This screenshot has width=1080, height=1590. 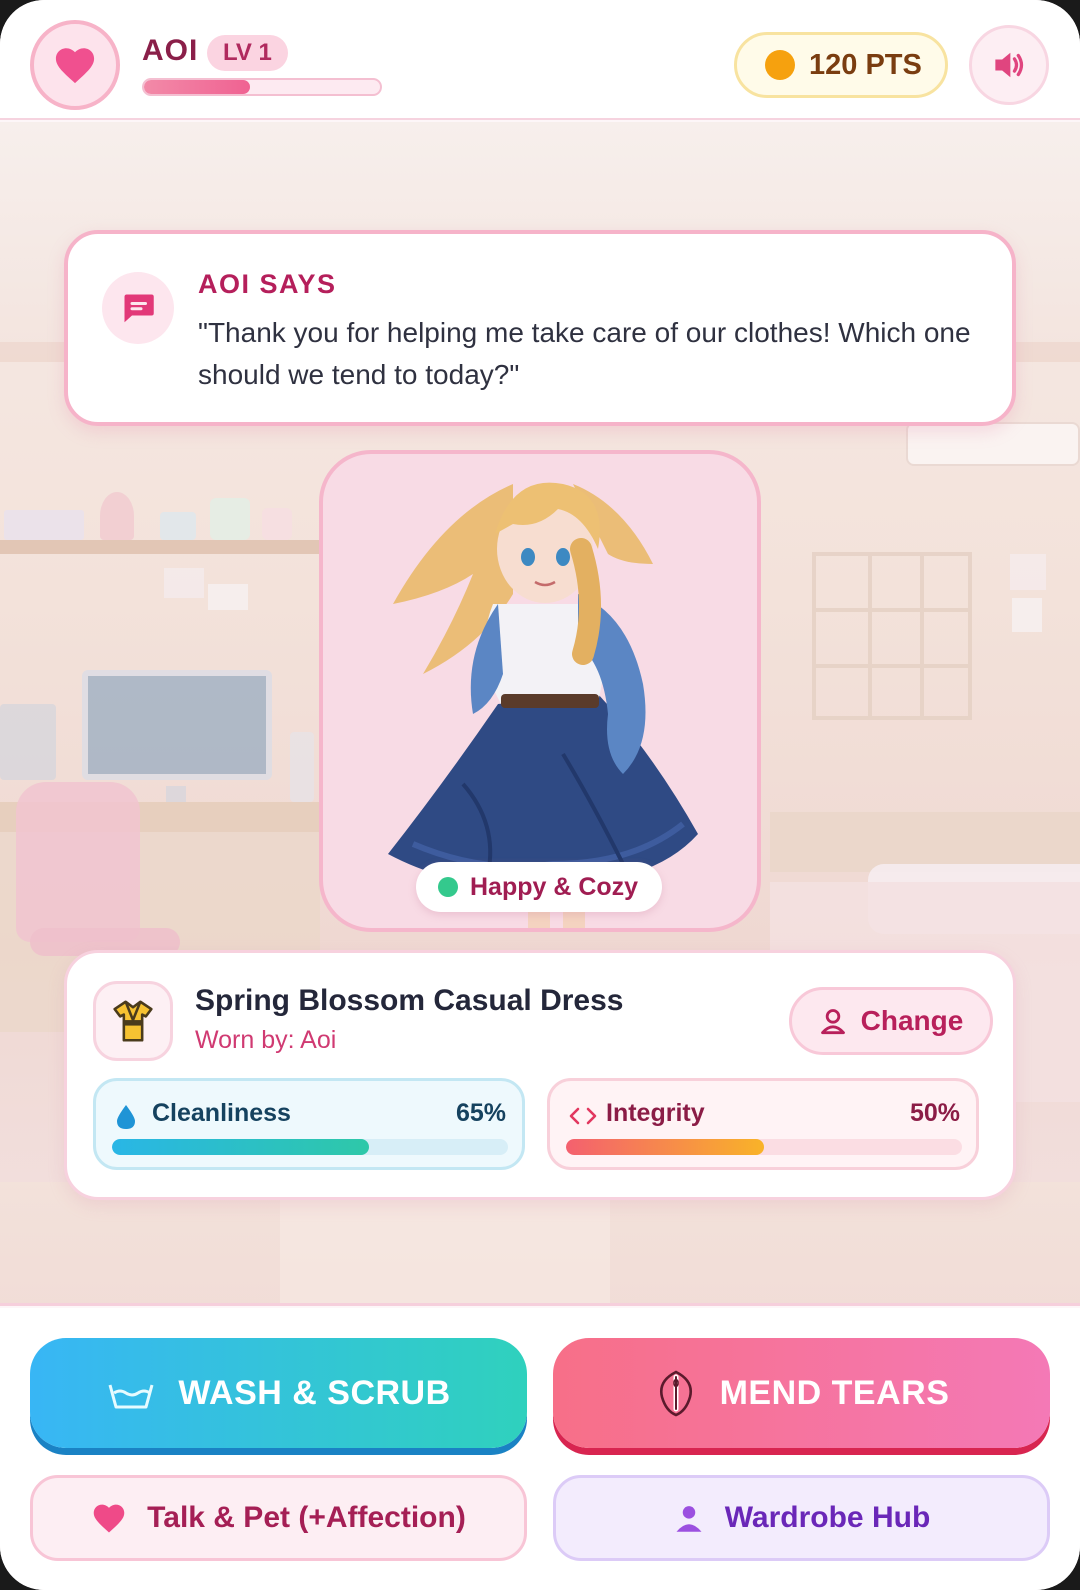 What do you see at coordinates (934, 1113) in the screenshot?
I see `integrity-value: 50%` at bounding box center [934, 1113].